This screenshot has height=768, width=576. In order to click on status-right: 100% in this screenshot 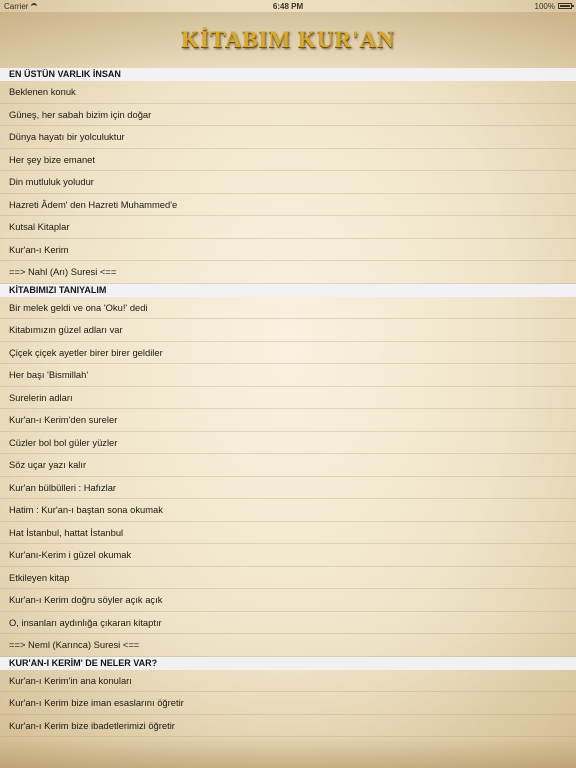, I will do `click(554, 6)`.